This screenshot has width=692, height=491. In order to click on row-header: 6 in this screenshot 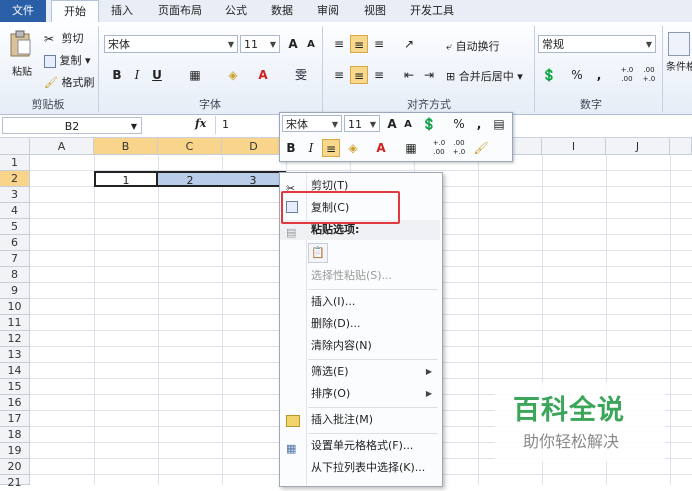, I will do `click(15, 243)`.